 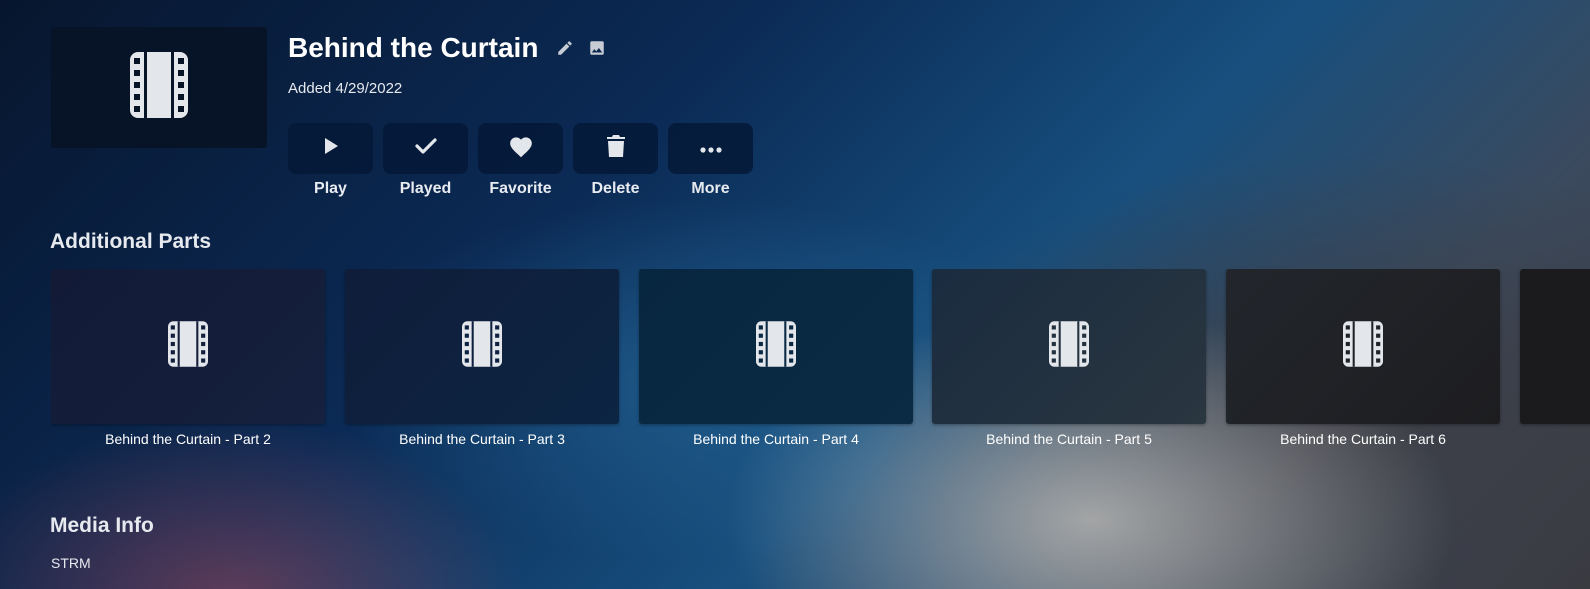 What do you see at coordinates (776, 439) in the screenshot?
I see `part-title: Behind the Curtain - Part 4` at bounding box center [776, 439].